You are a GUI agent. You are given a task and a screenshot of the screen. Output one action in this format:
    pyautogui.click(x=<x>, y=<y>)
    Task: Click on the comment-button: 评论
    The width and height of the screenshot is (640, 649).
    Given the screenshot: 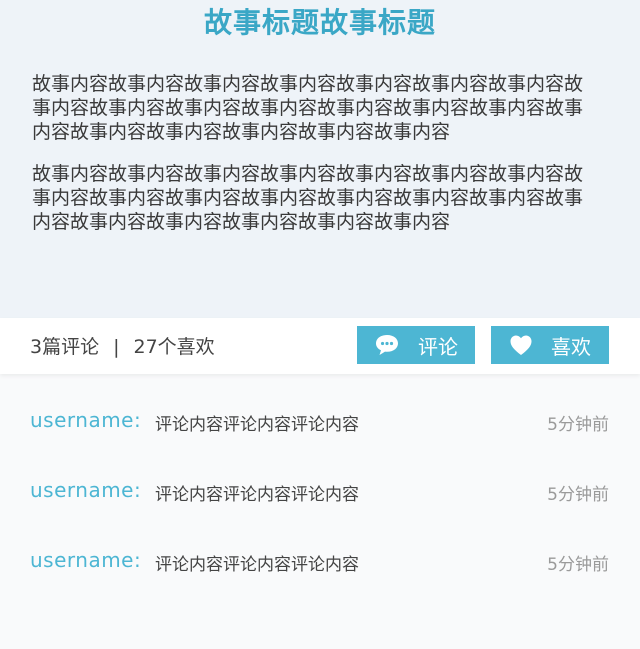 What is the action you would take?
    pyautogui.click(x=416, y=345)
    